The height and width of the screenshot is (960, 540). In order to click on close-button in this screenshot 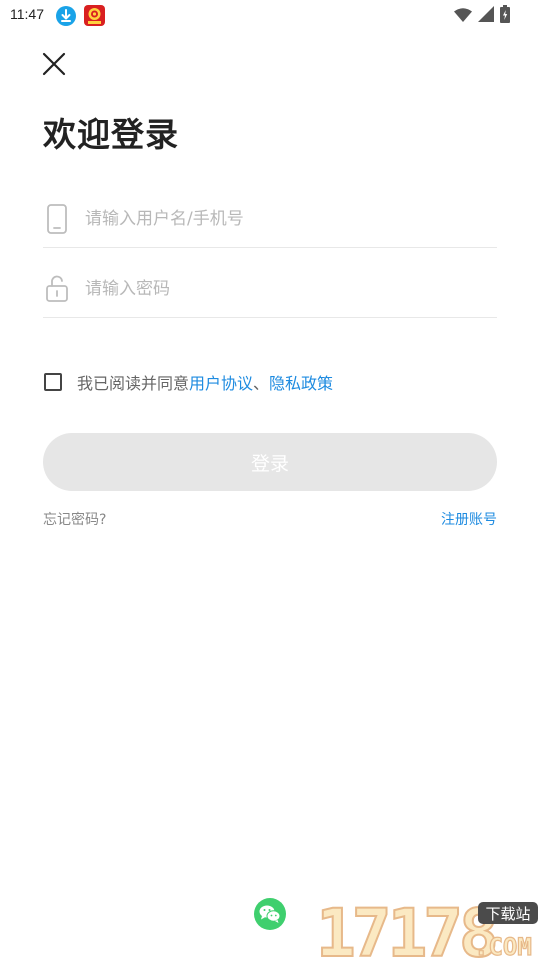, I will do `click(54, 64)`.